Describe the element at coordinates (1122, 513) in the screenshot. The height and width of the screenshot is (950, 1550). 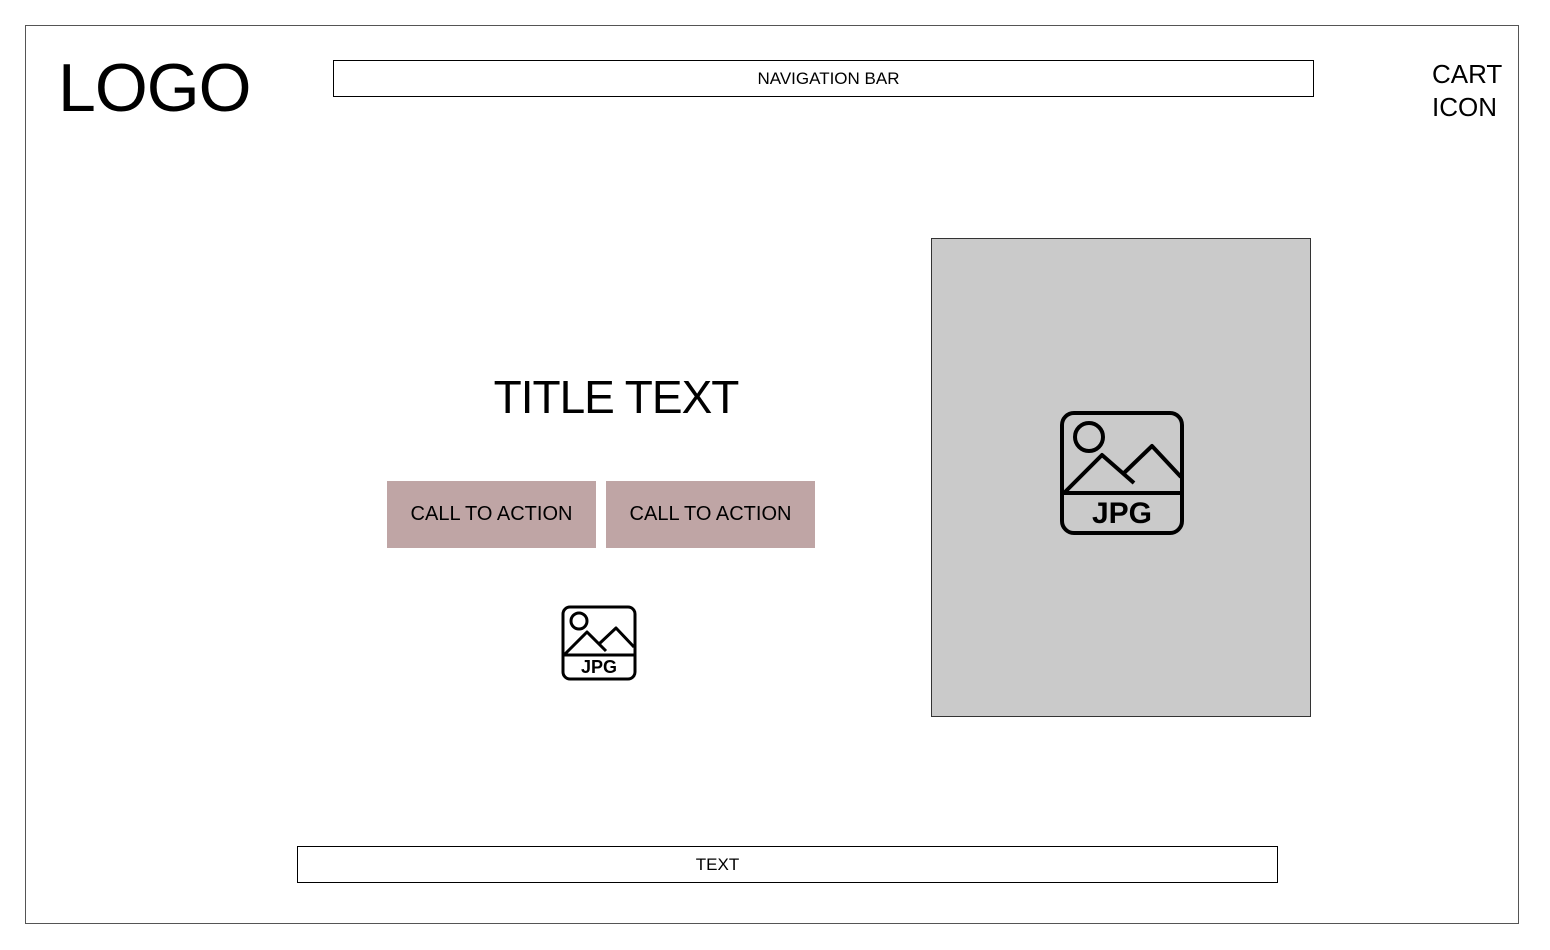
I see `jpg-image-label-large: JPG` at that location.